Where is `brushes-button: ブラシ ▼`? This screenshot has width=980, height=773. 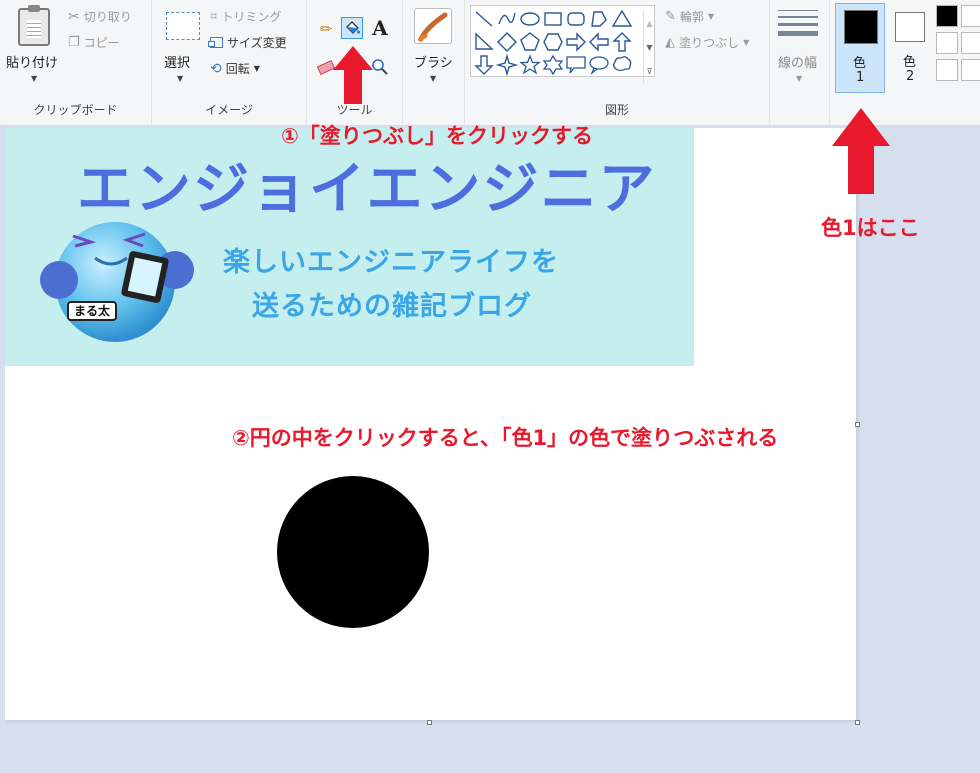
brushes-button: ブラシ ▼ is located at coordinates (434, 48).